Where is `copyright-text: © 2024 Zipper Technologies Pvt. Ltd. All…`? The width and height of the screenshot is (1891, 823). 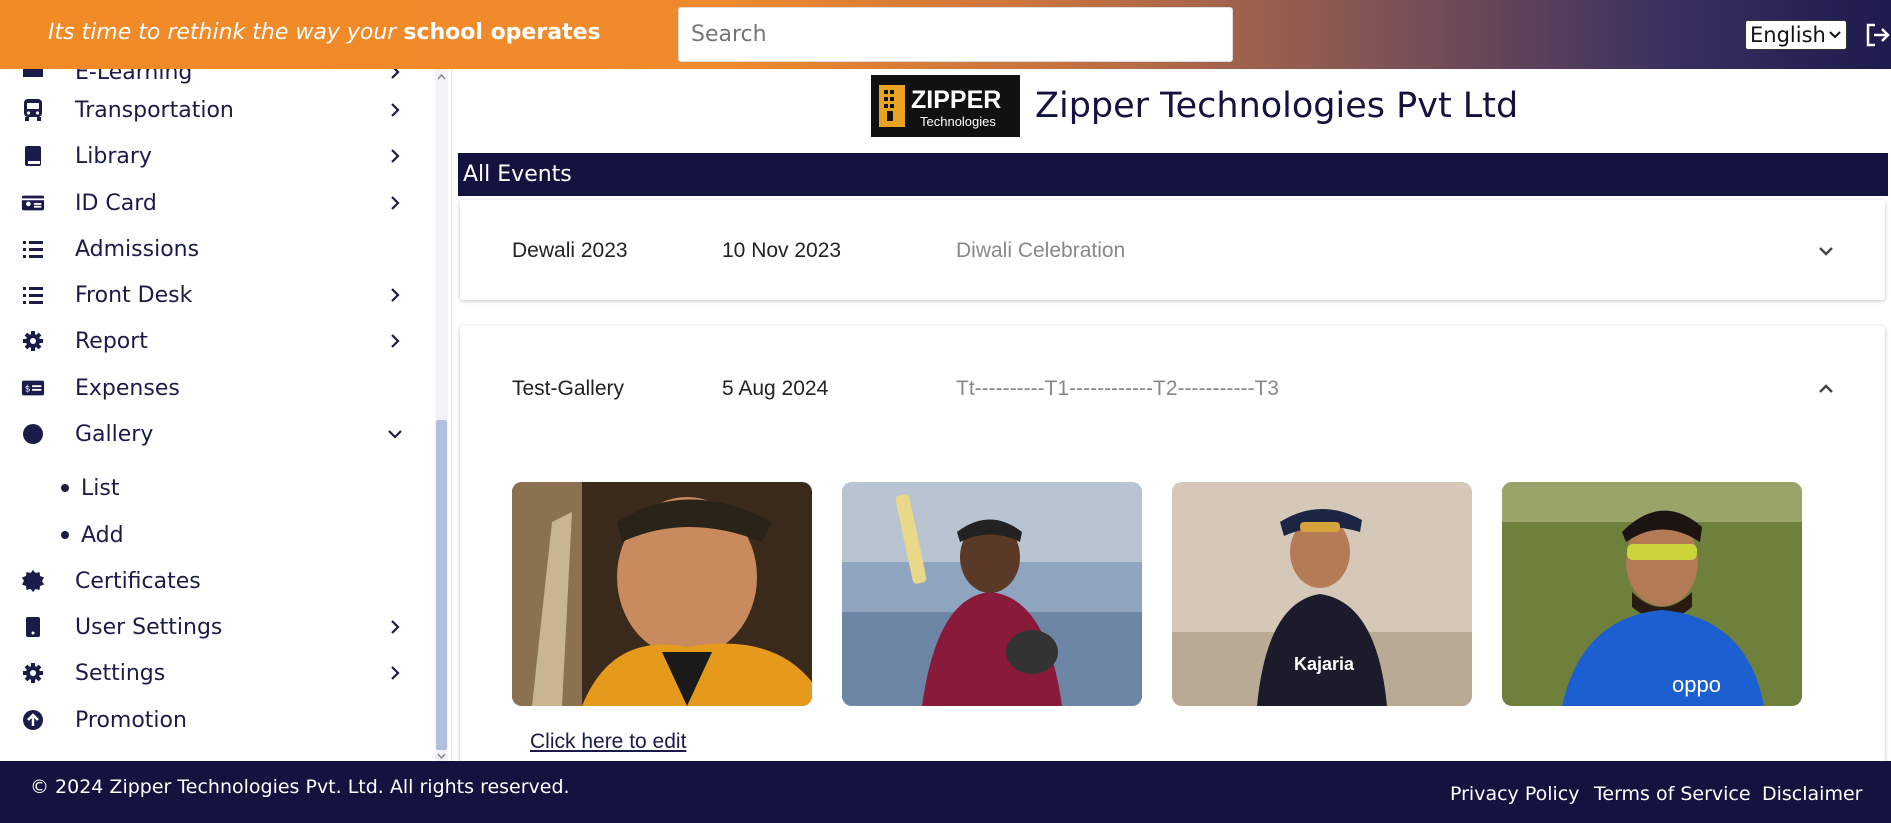
copyright-text: © 2024 Zipper Technologies Pvt. Ltd. All… is located at coordinates (300, 787).